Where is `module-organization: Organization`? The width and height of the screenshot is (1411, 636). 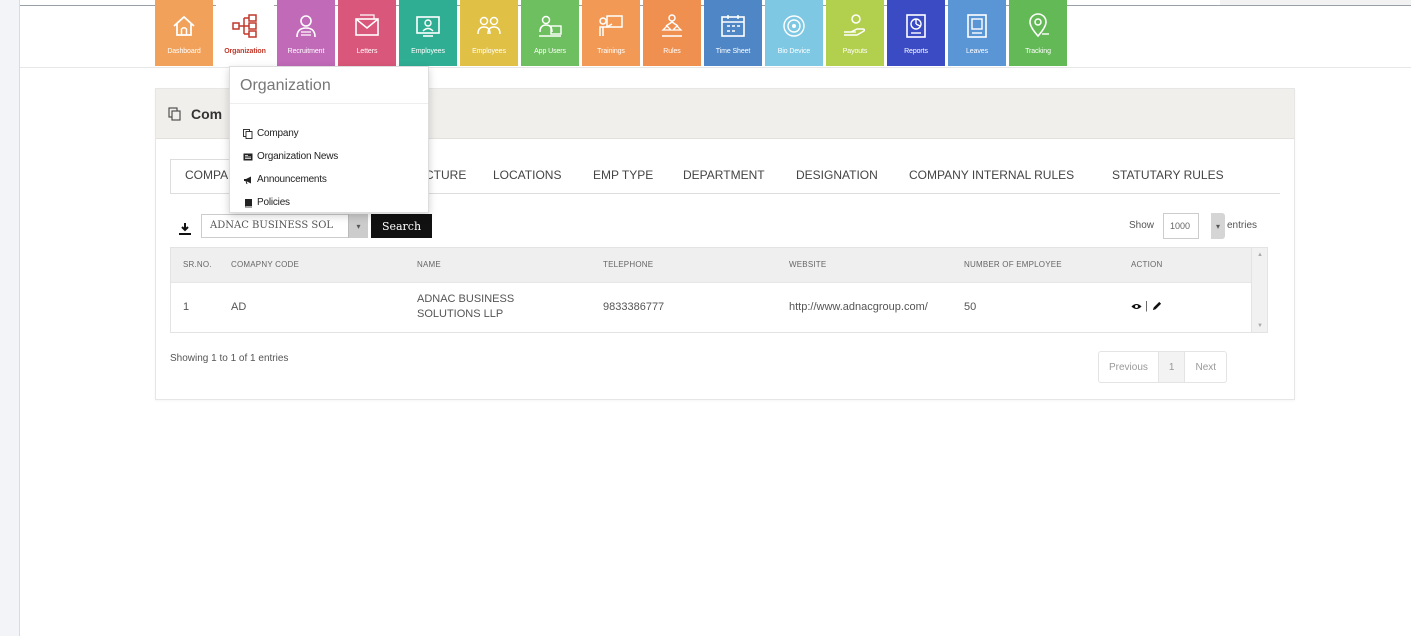 module-organization: Organization is located at coordinates (245, 33).